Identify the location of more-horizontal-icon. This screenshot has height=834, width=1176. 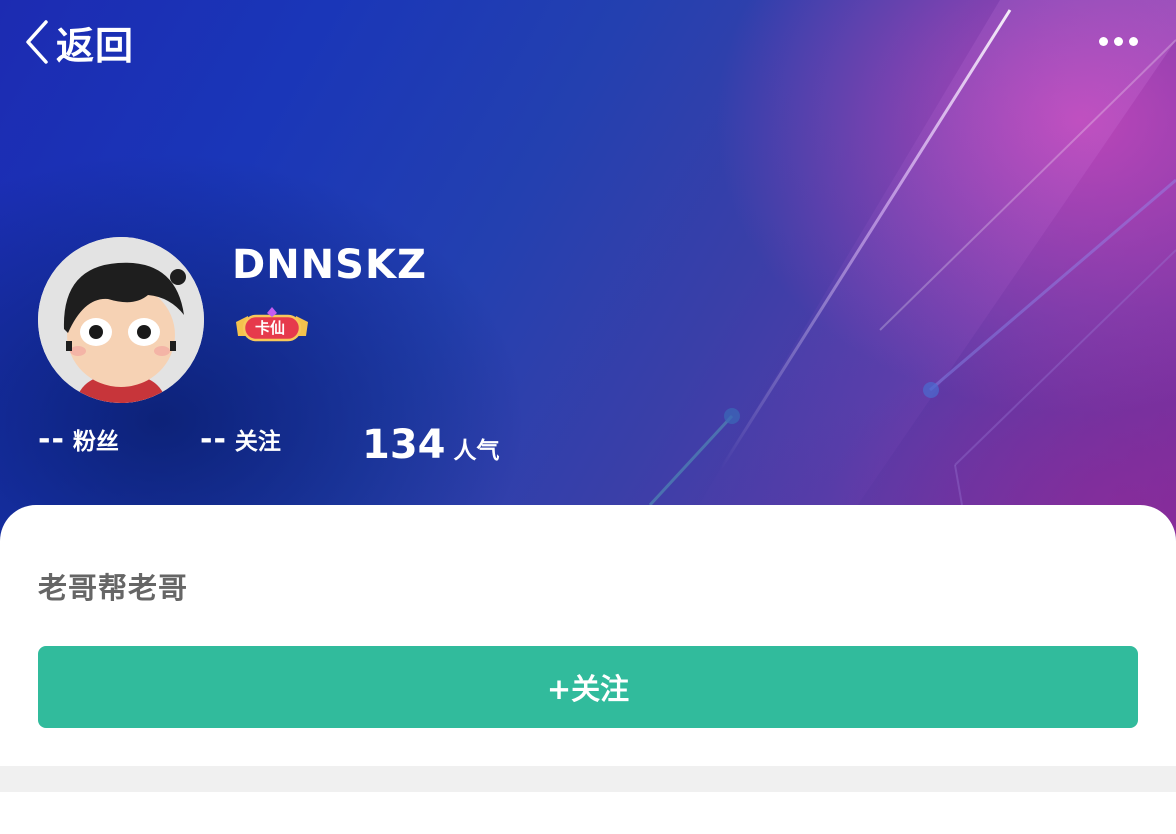
(1103, 41).